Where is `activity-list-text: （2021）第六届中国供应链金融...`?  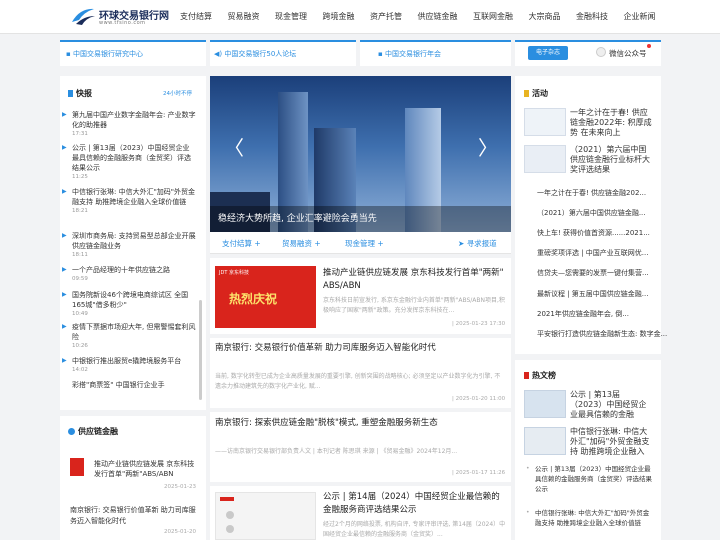
activity-list-text: （2021）第六届中国供应链金融... is located at coordinates (591, 213).